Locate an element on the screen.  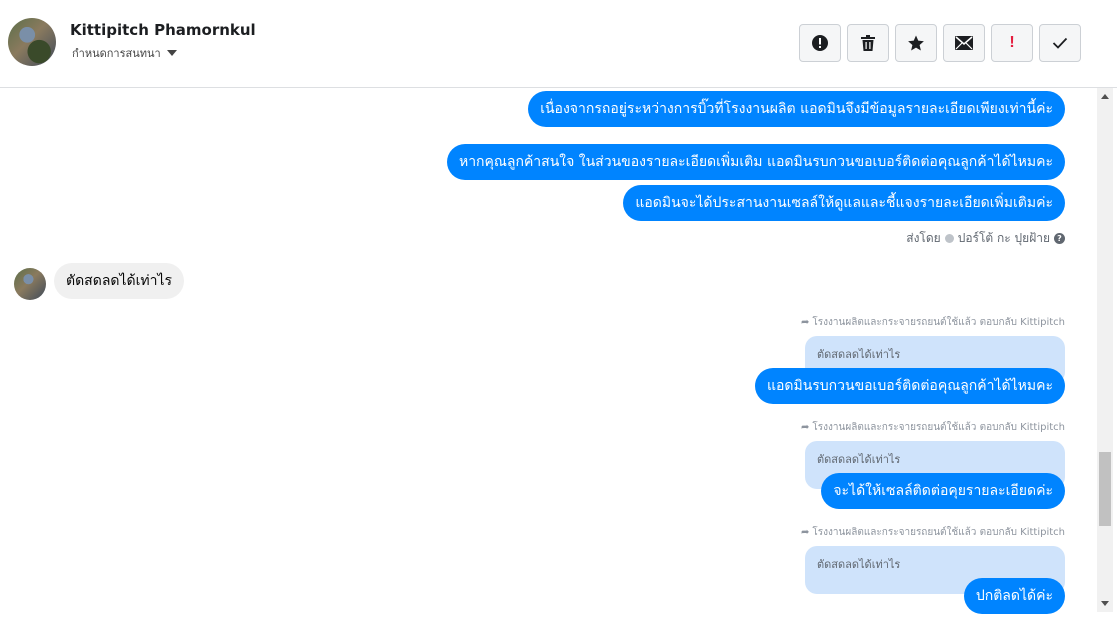
checkmark-icon is located at coordinates (1060, 43).